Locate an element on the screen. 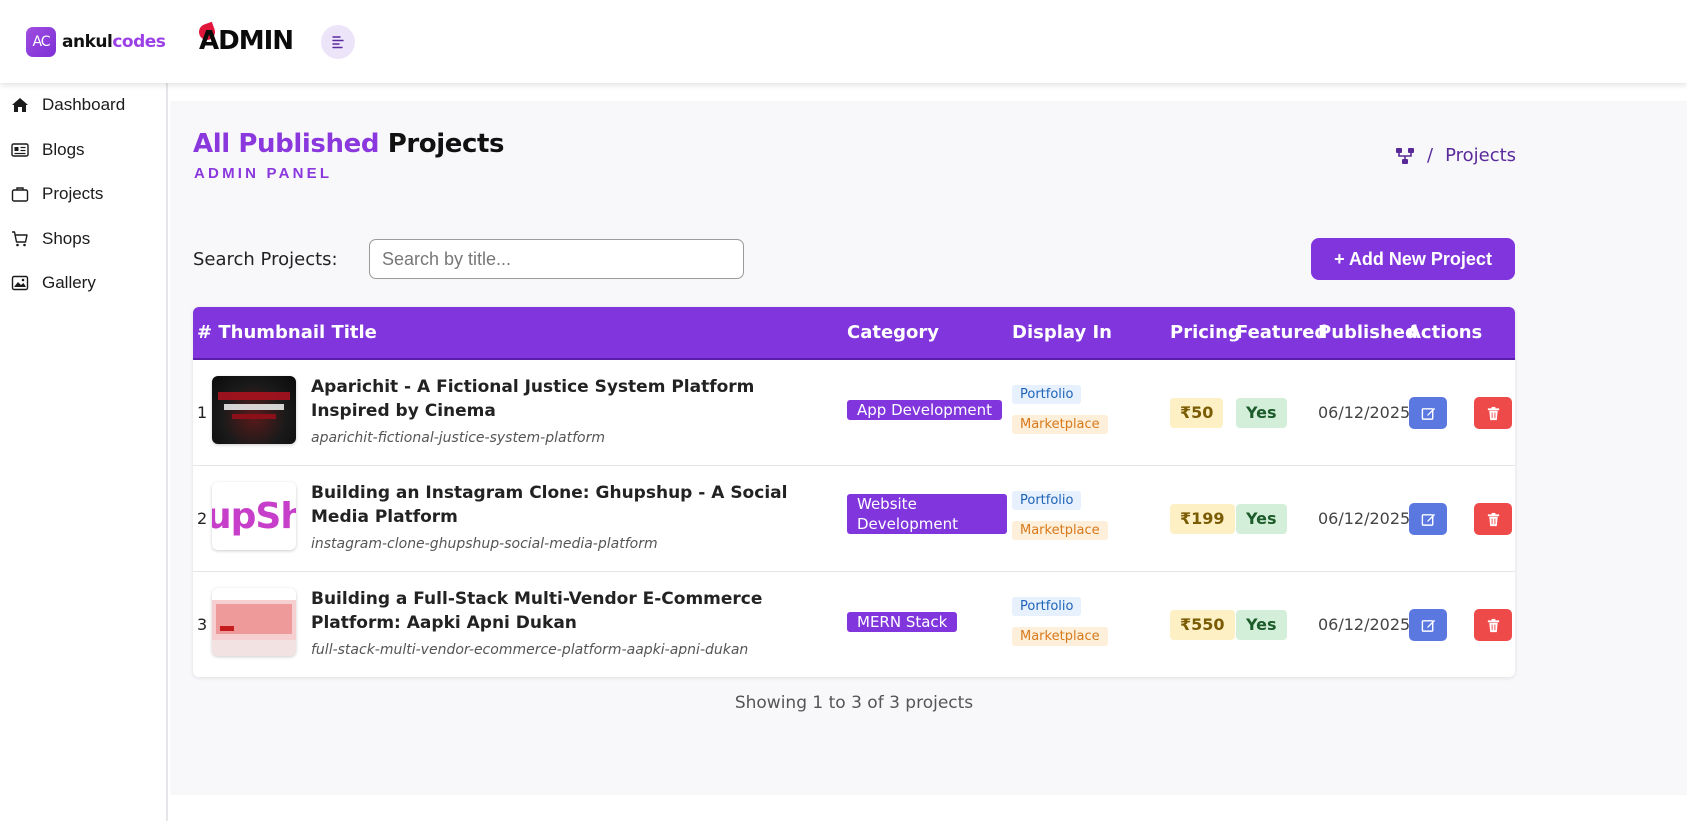  sidebar-item-label: Projects is located at coordinates (73, 194).